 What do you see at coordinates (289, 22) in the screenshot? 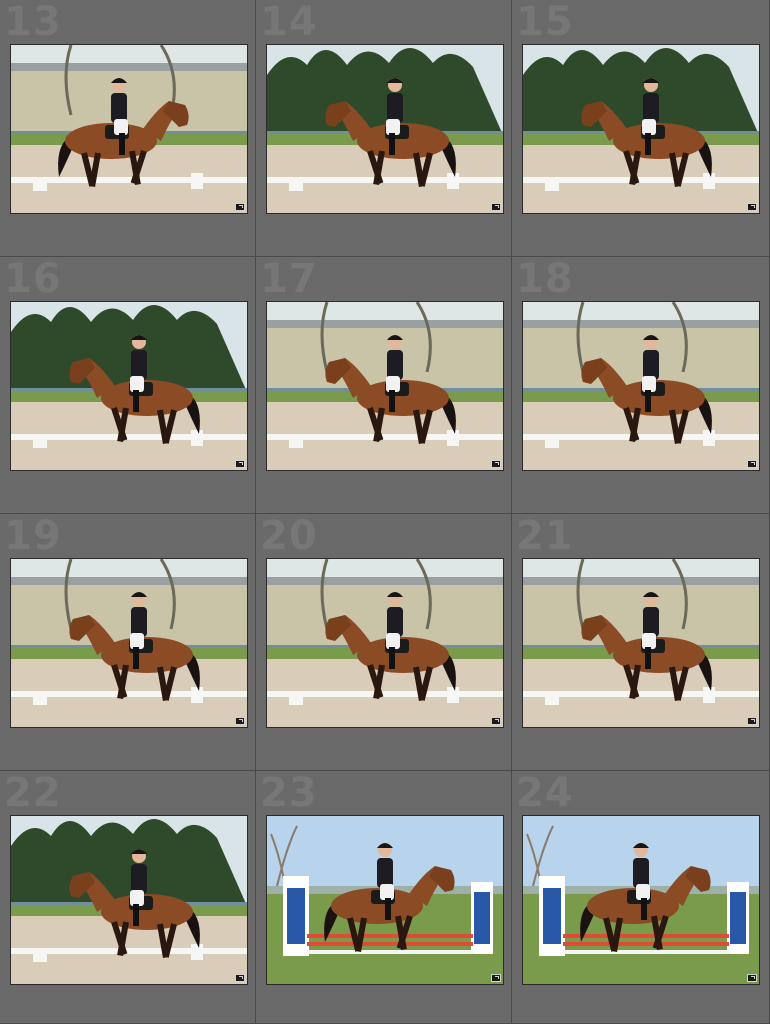
I see `cell-index-number: 14` at bounding box center [289, 22].